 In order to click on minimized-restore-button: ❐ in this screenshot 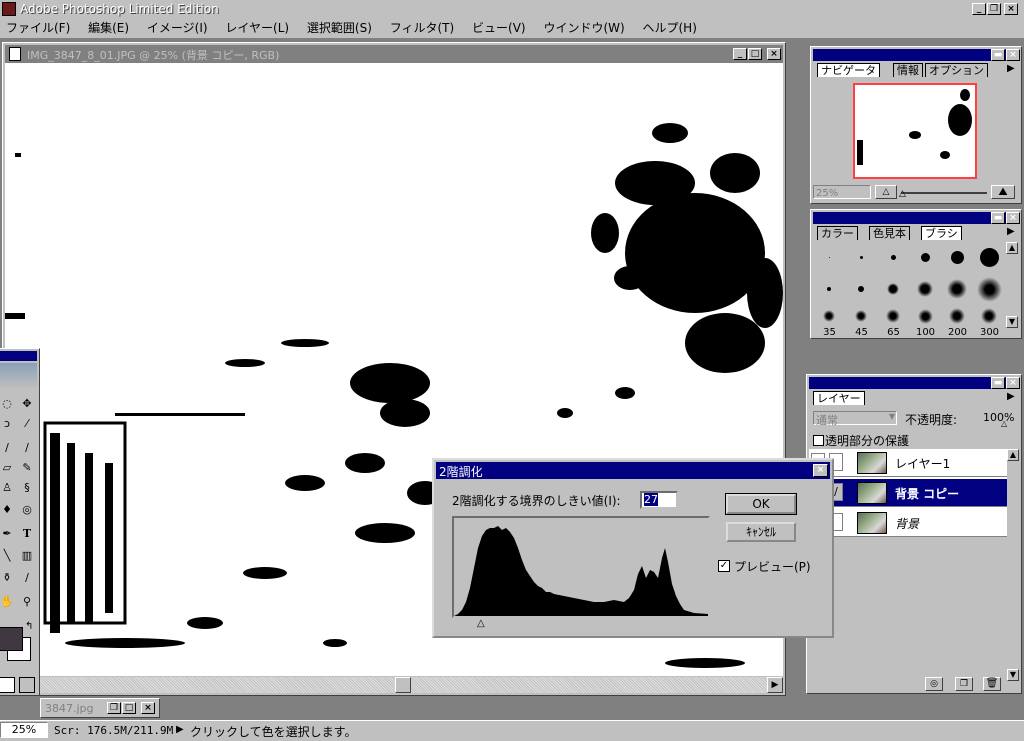, I will do `click(114, 708)`.